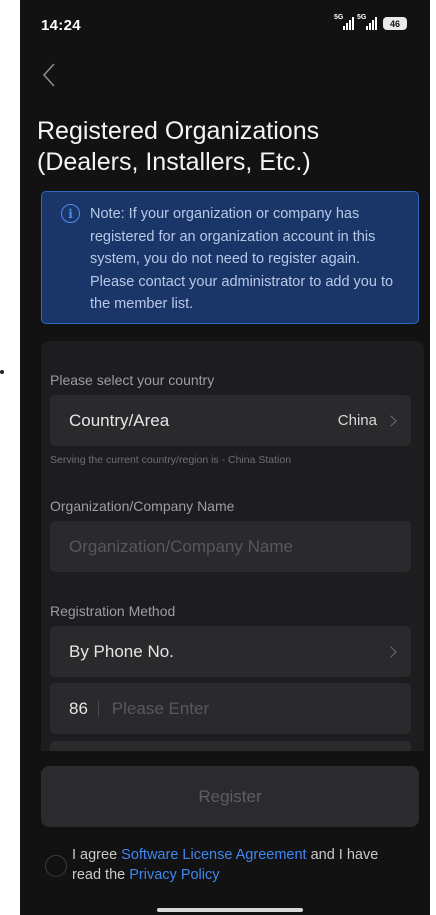  I want to click on phone-input, so click(253, 708).